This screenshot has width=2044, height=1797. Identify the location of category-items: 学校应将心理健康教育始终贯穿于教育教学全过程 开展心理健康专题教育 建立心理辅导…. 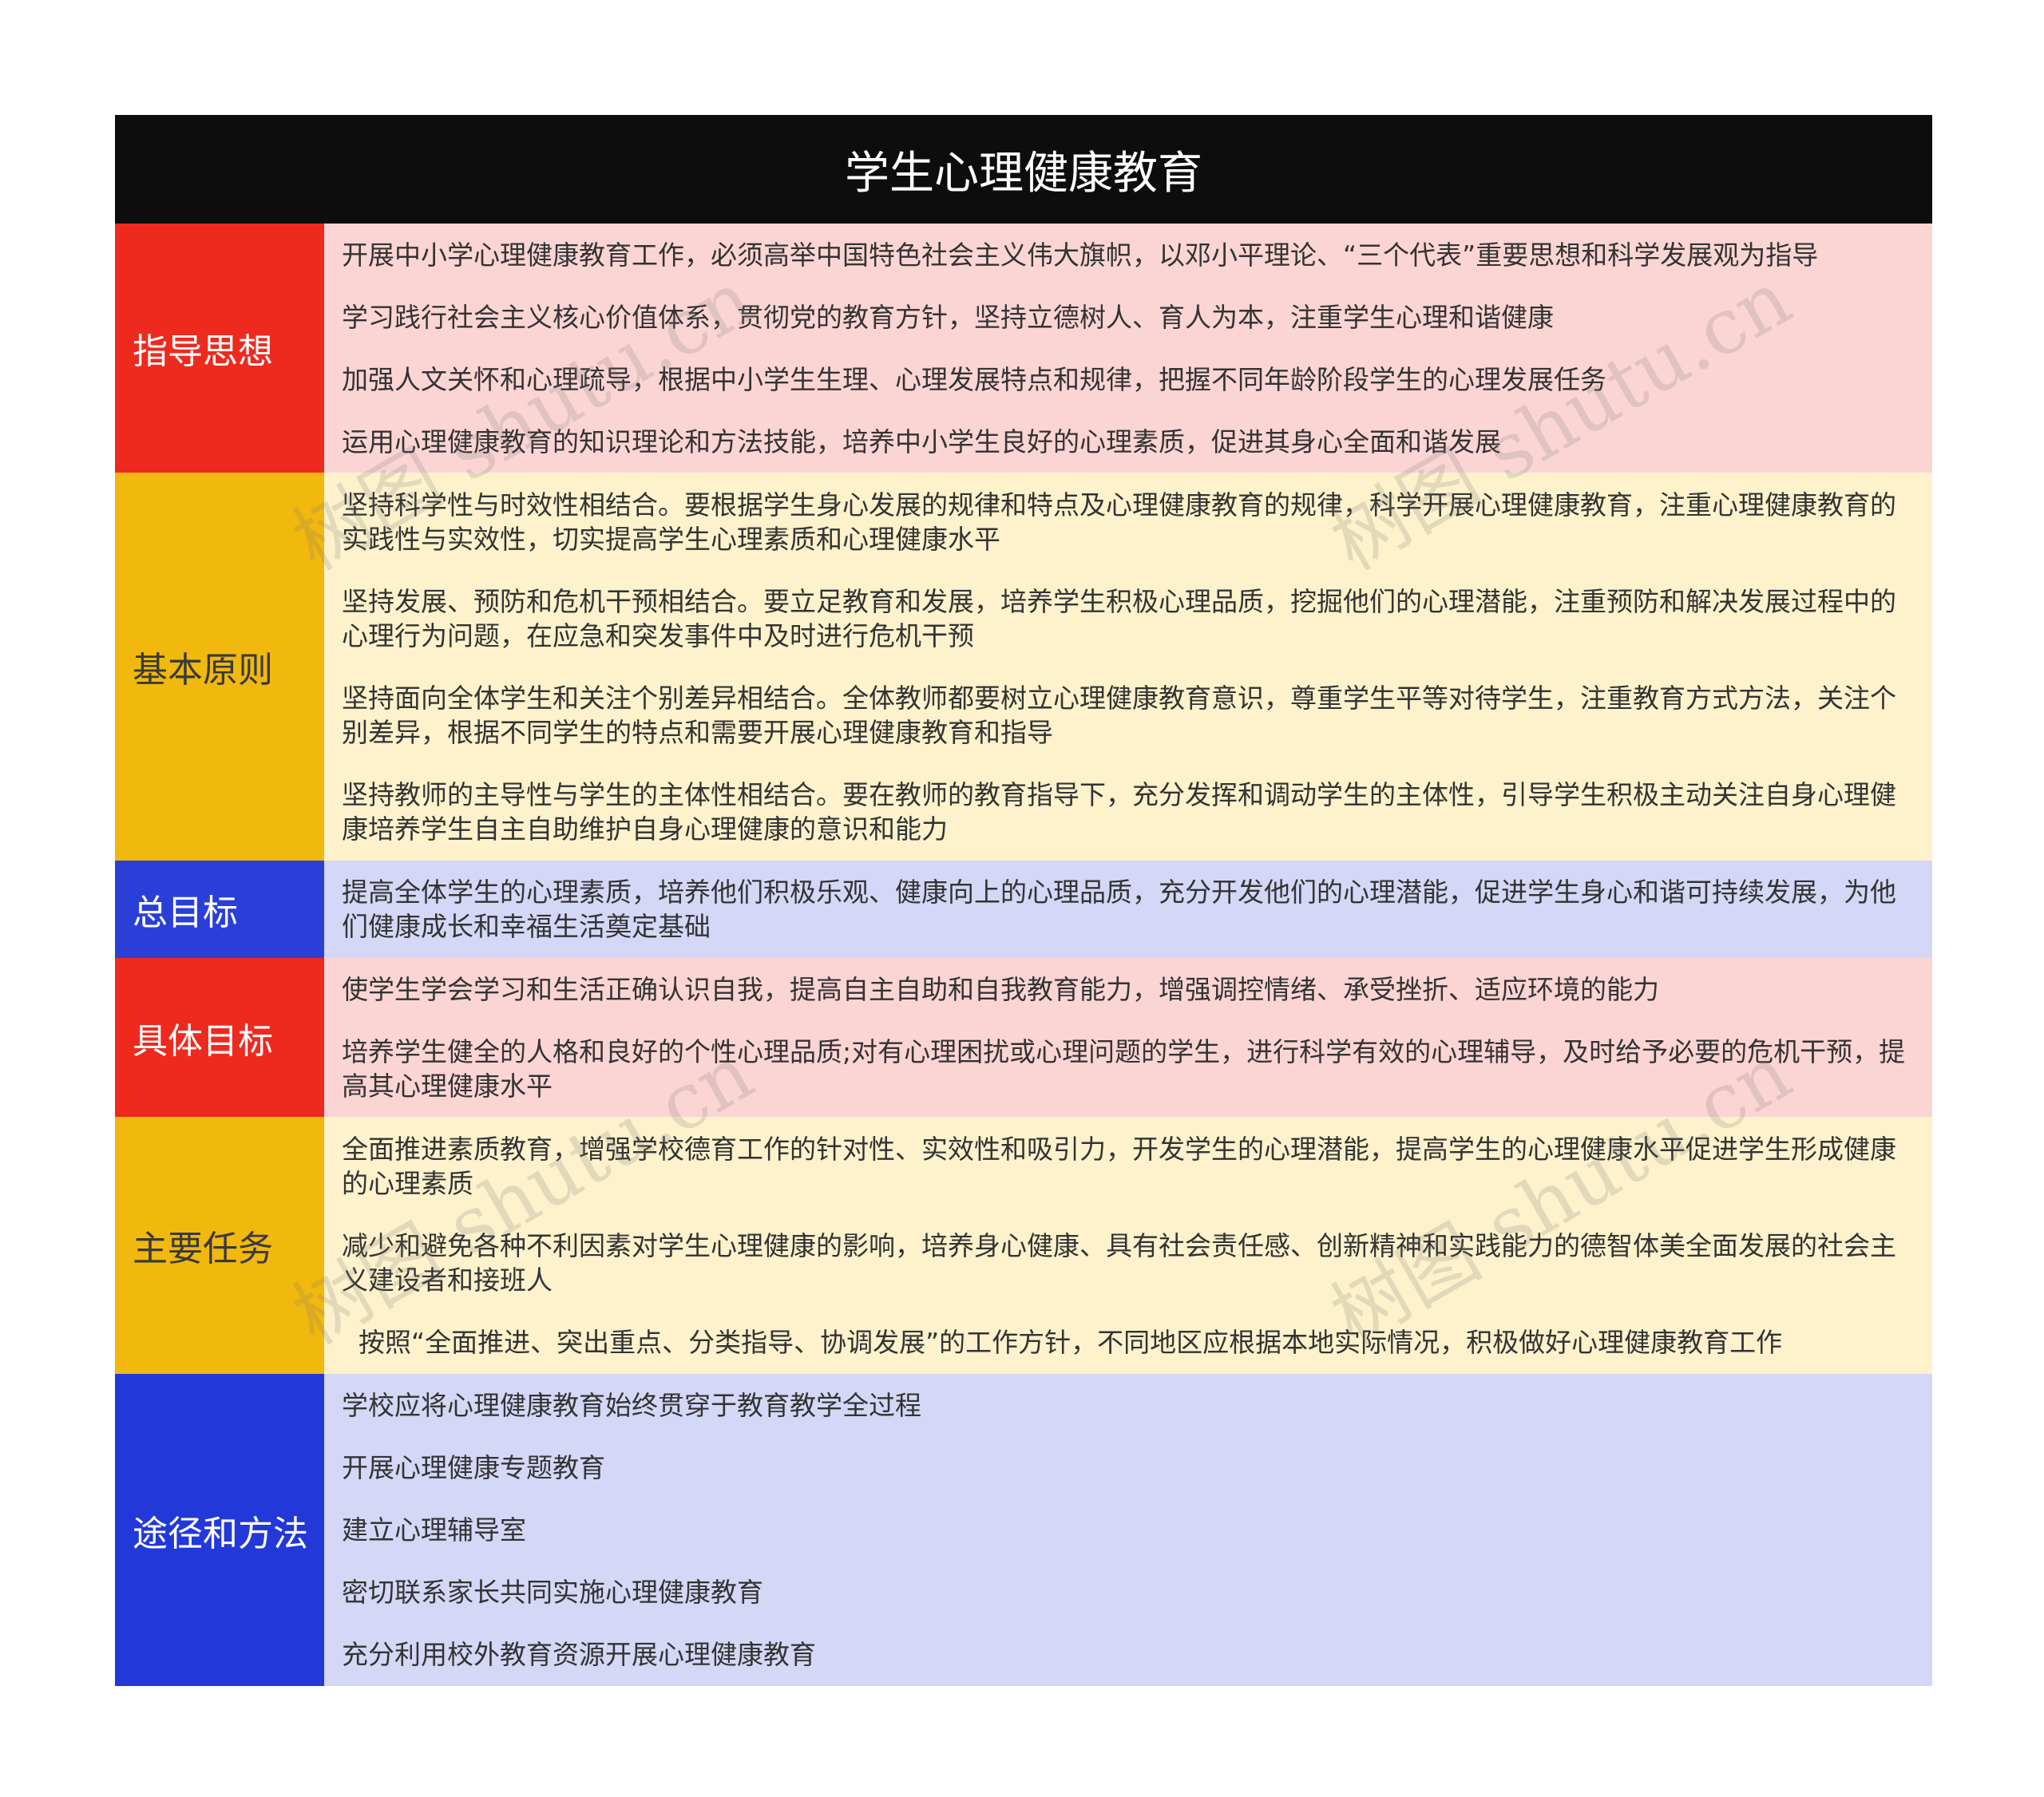
(1128, 1530).